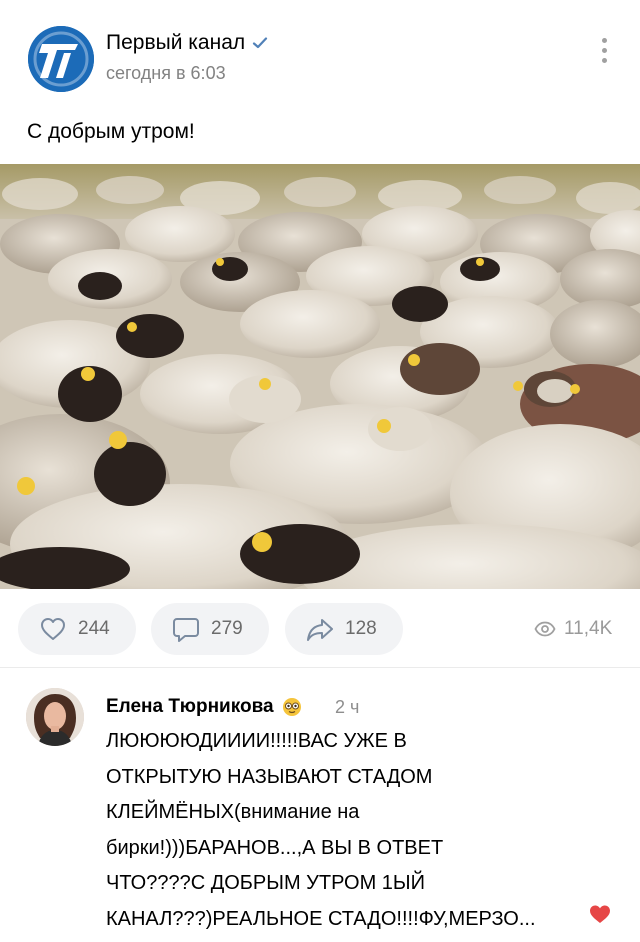 The height and width of the screenshot is (942, 640). Describe the element at coordinates (61, 59) in the screenshot. I see `channel-logo` at that location.